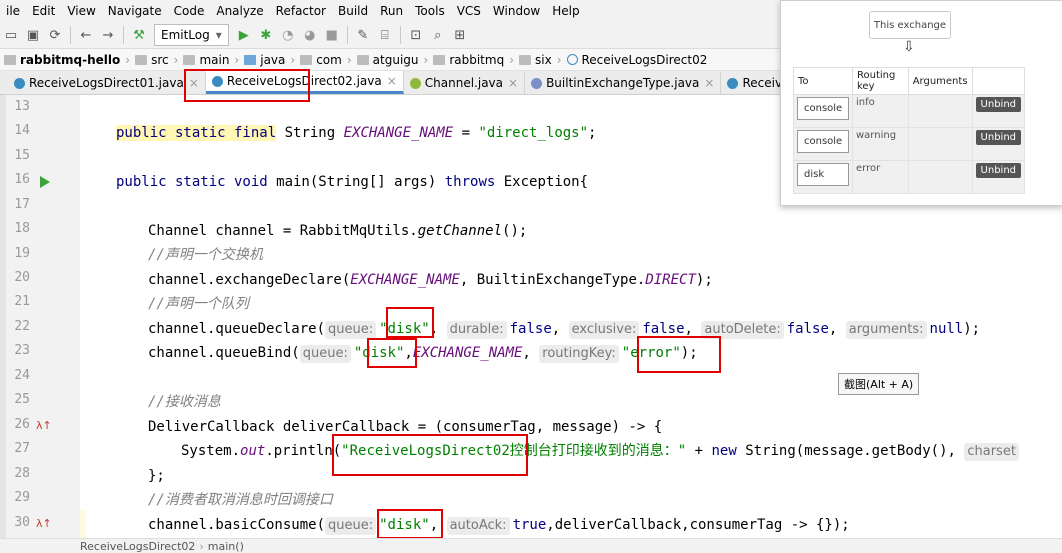  Describe the element at coordinates (22, 277) in the screenshot. I see `line-number: 20` at that location.